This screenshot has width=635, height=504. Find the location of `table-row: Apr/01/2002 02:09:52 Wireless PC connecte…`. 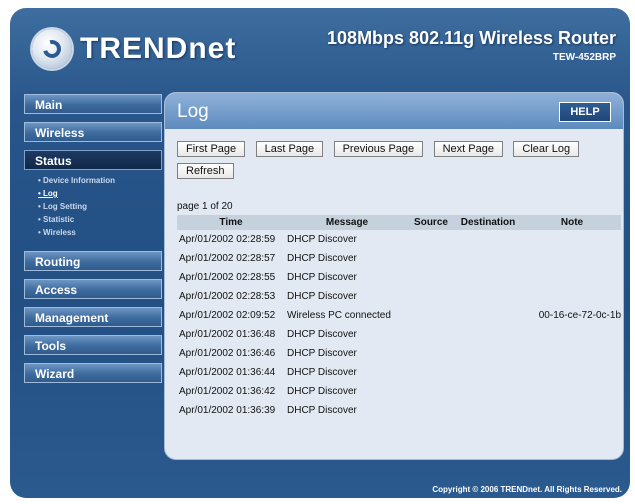

table-row: Apr/01/2002 02:09:52 Wireless PC connecte… is located at coordinates (399, 315).